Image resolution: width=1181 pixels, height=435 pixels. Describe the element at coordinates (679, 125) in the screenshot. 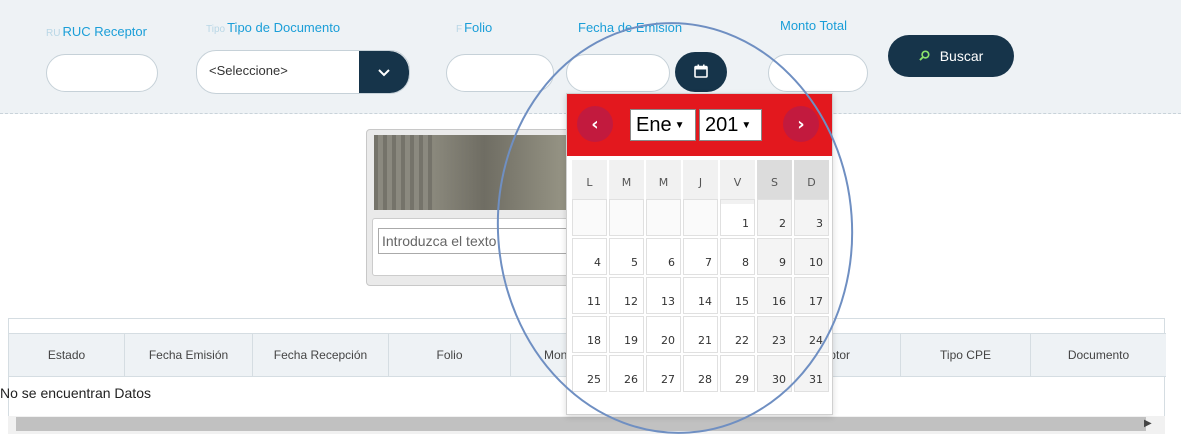

I see `month-dropdown-icon: ▼` at that location.